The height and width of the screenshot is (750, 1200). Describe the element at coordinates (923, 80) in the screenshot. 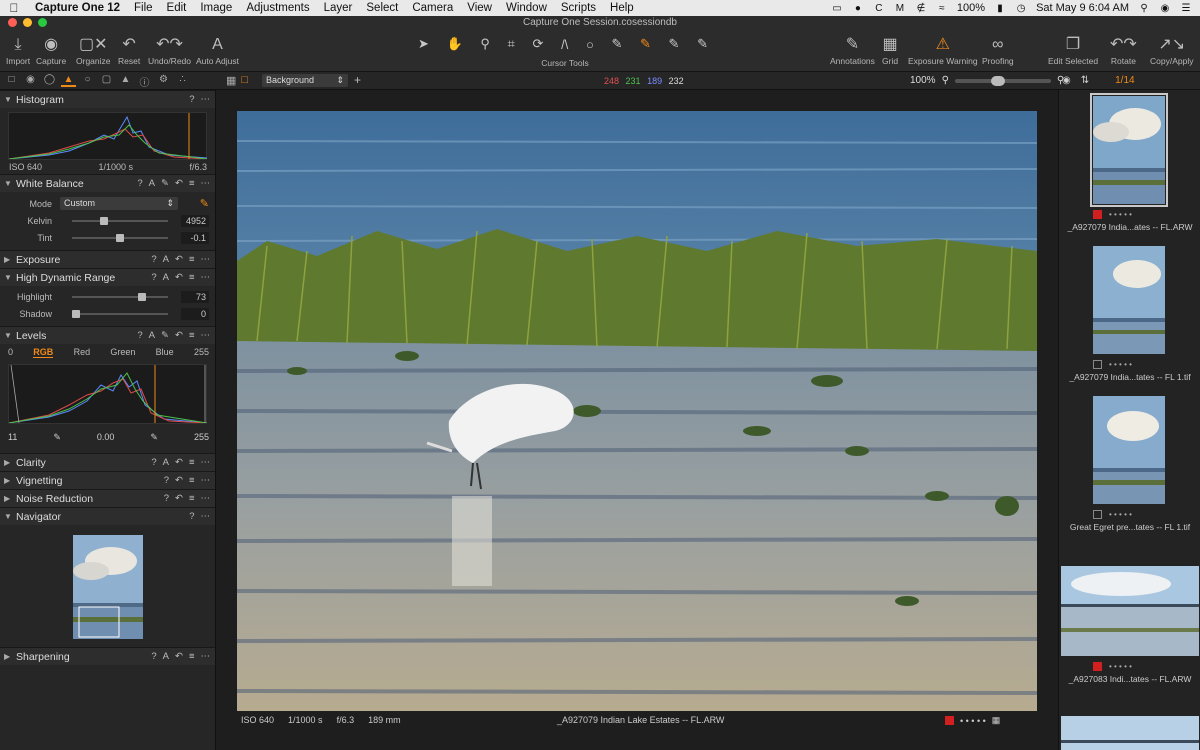

I see `zoom-value: 100%` at that location.